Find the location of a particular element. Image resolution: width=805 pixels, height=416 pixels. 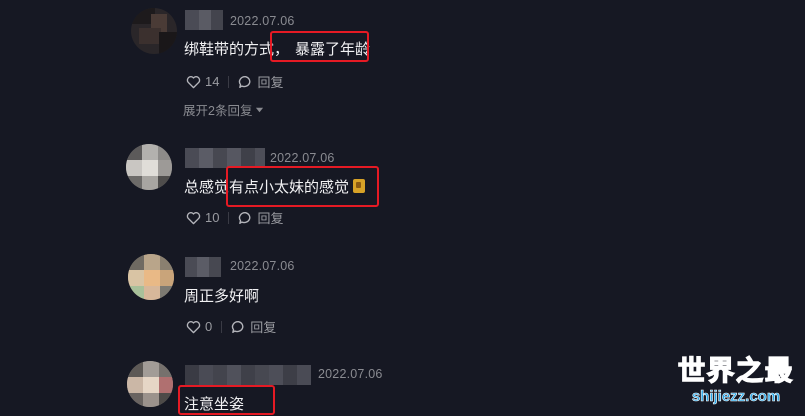

comment-text-part: 总感觉 is located at coordinates (207, 187).